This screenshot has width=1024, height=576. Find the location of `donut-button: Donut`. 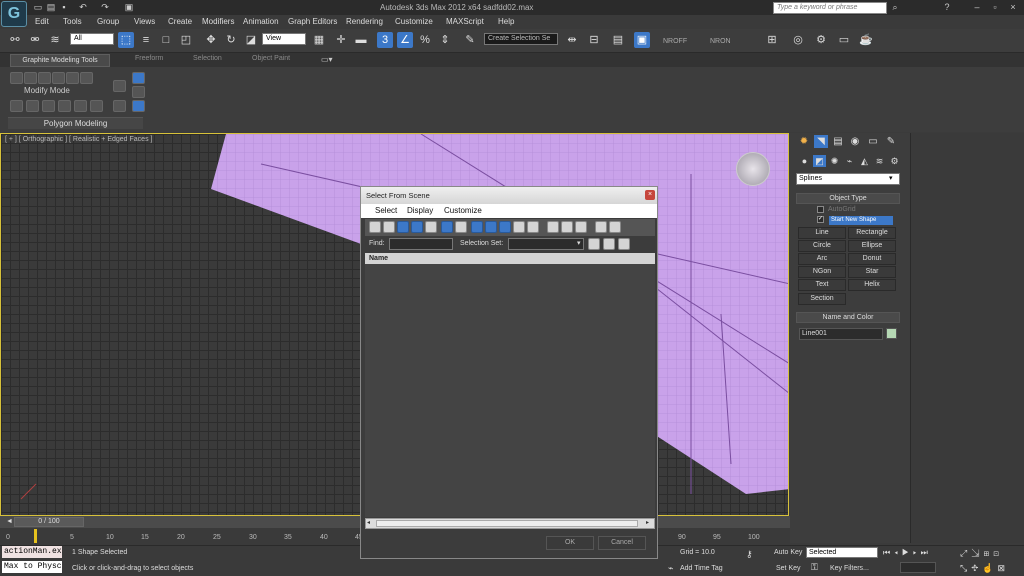

donut-button: Donut is located at coordinates (872, 259).